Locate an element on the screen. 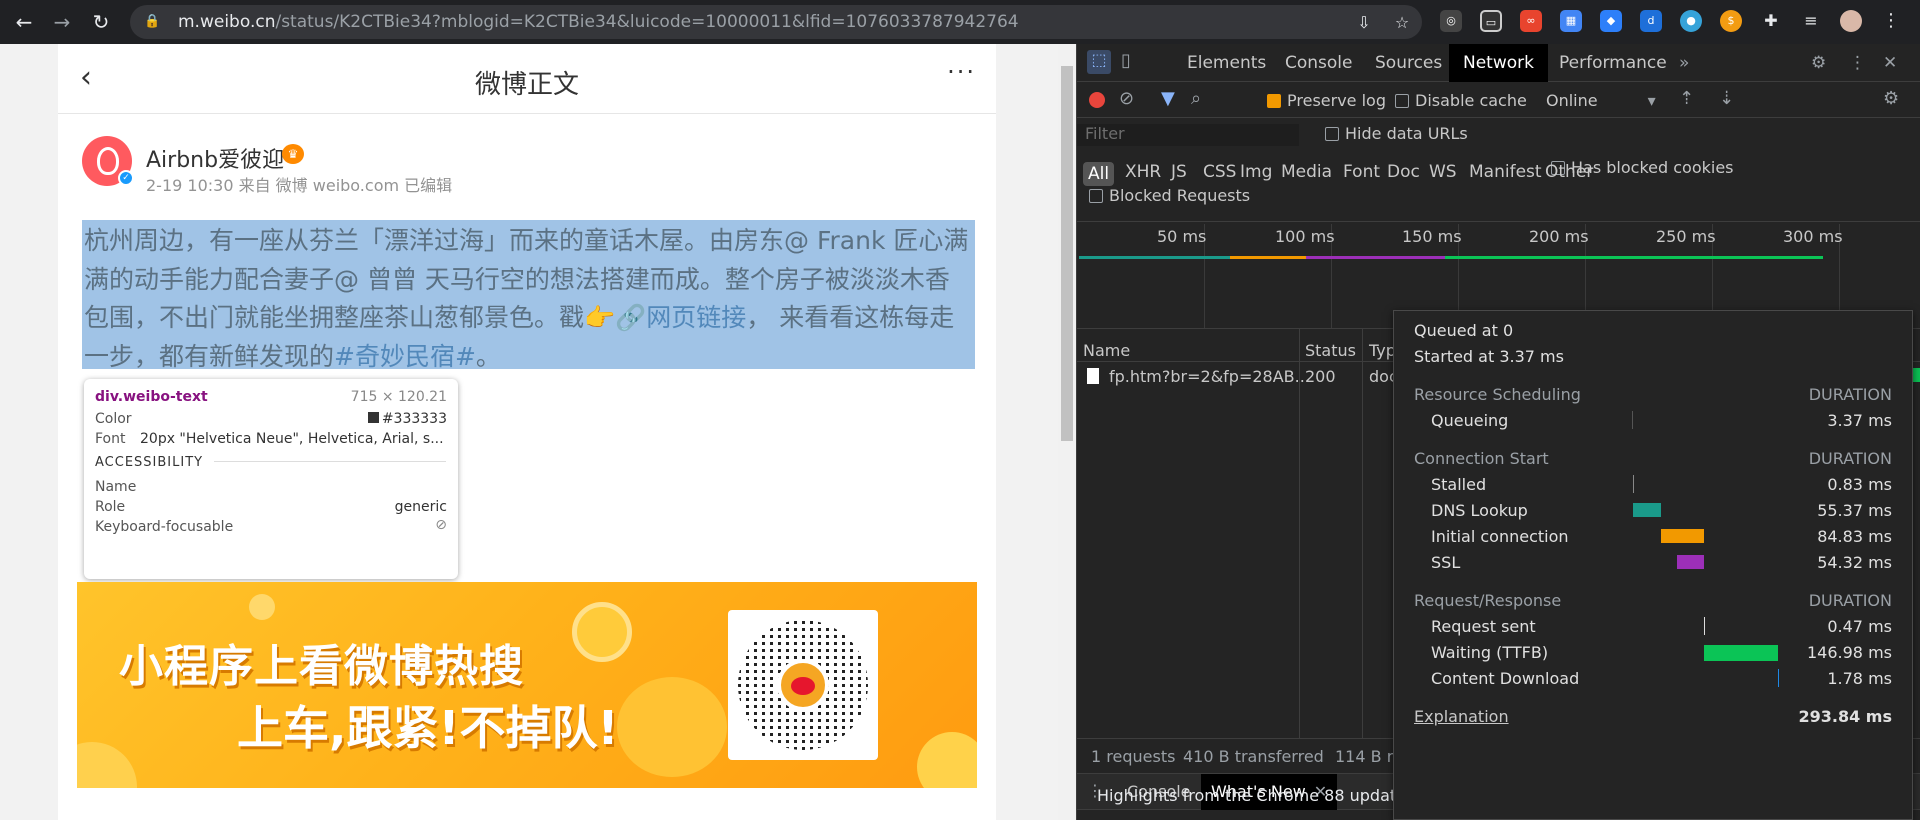 This screenshot has height=820, width=1920. back-arrow-icon: ← is located at coordinates (24, 22).